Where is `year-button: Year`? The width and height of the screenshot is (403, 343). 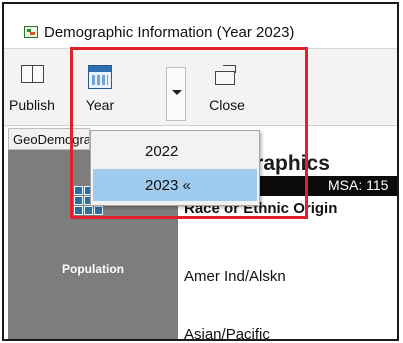 year-button: Year is located at coordinates (100, 85).